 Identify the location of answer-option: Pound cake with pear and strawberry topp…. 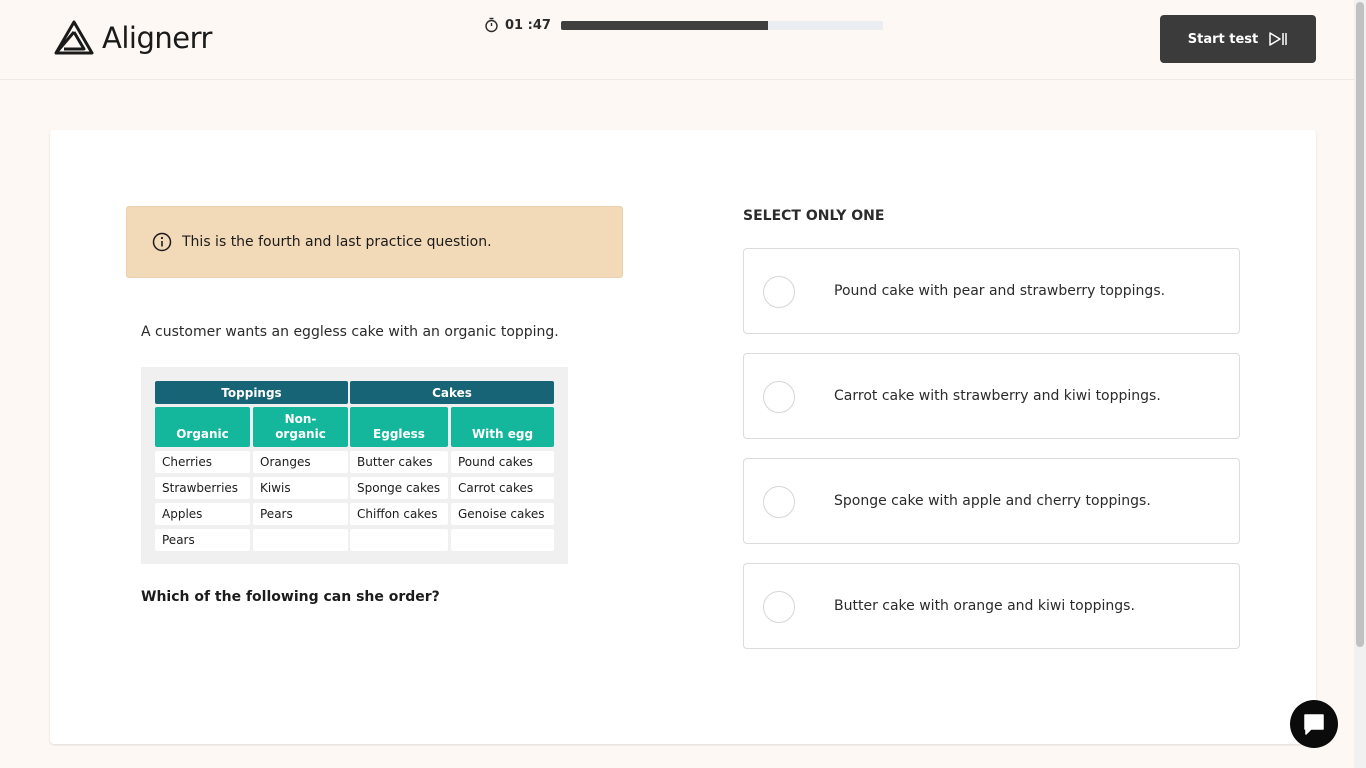
(991, 291).